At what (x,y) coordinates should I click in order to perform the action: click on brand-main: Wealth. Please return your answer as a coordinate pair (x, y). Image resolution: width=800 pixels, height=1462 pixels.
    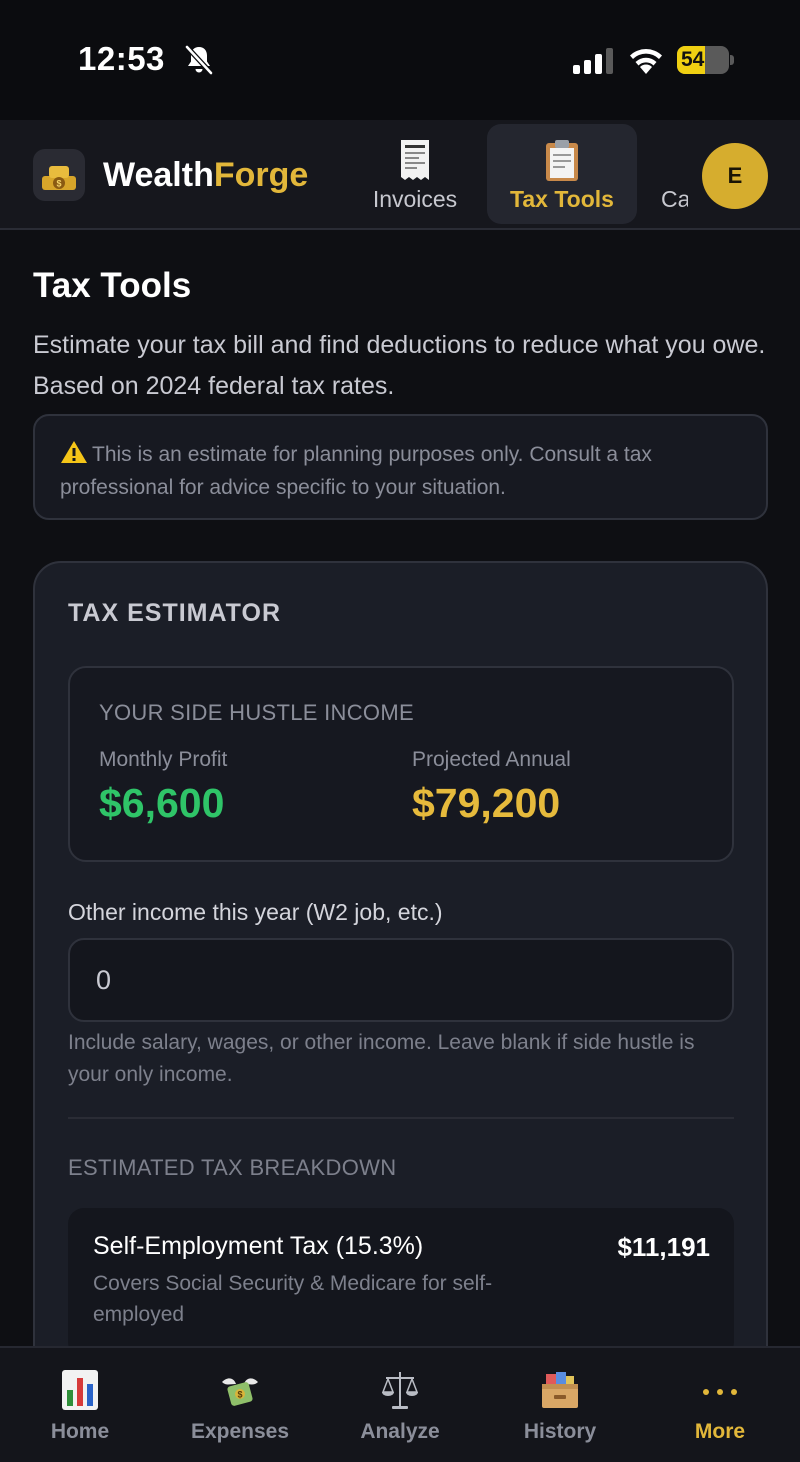
    Looking at the image, I should click on (158, 175).